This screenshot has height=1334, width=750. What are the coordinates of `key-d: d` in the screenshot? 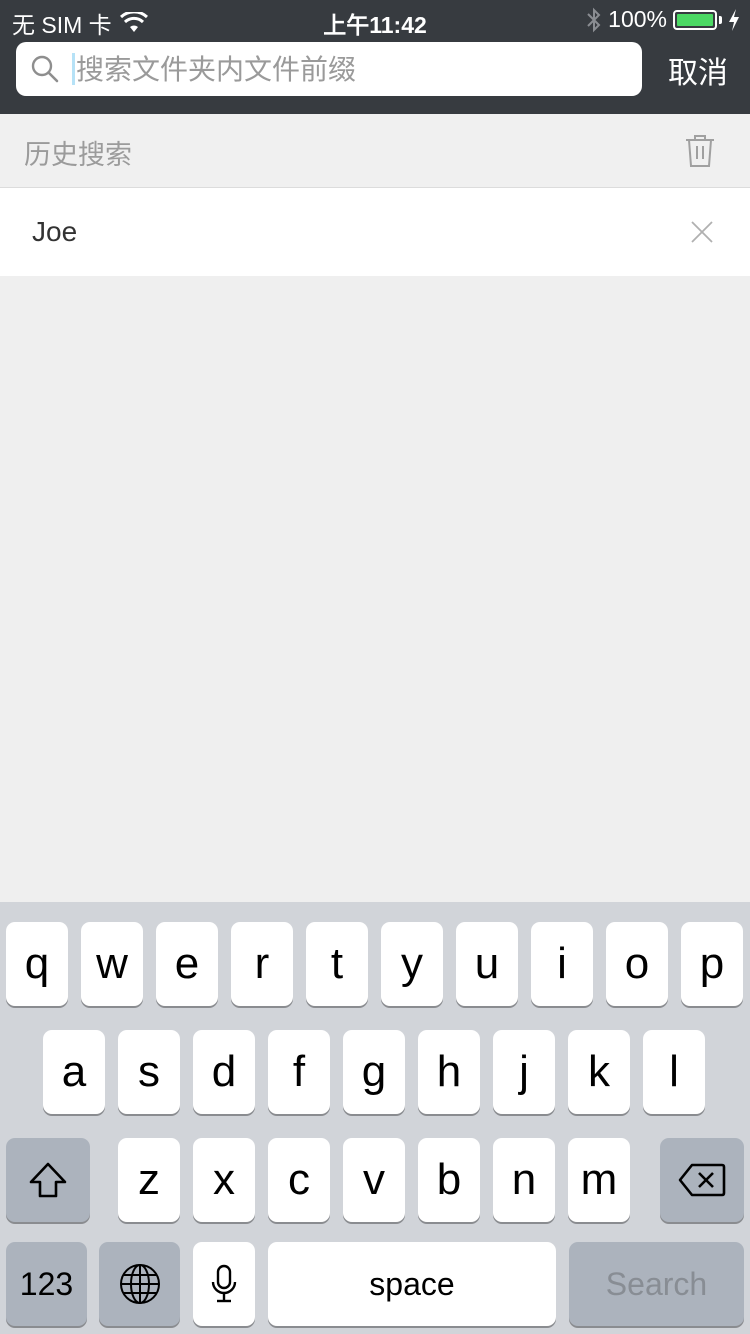 It's located at (224, 1072).